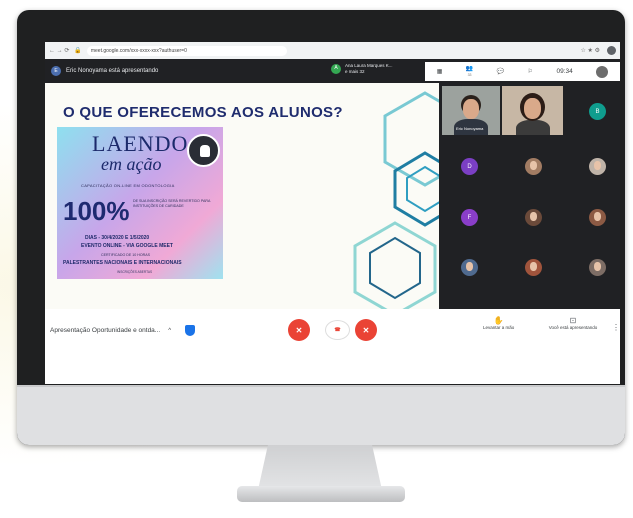 This screenshot has width=633, height=518. I want to click on presenting-label: Você está apresentando, so click(573, 327).